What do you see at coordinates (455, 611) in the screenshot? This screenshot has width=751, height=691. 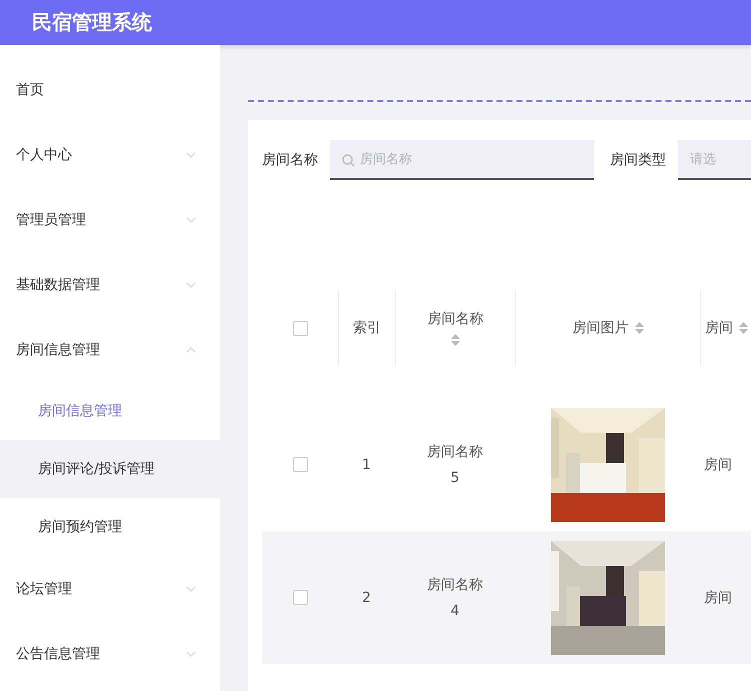 I see `table-cell-text: 4` at bounding box center [455, 611].